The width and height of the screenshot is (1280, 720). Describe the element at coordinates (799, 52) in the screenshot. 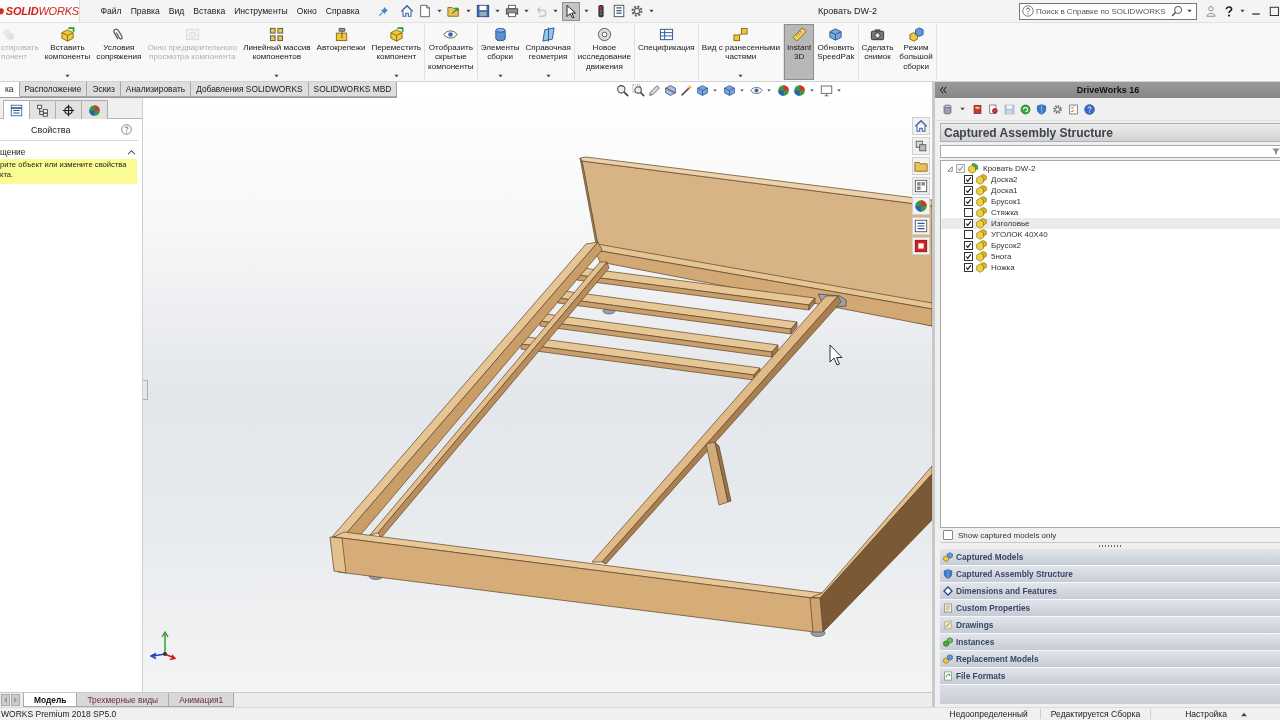

I see `toolbar-button: Instant 3D` at that location.